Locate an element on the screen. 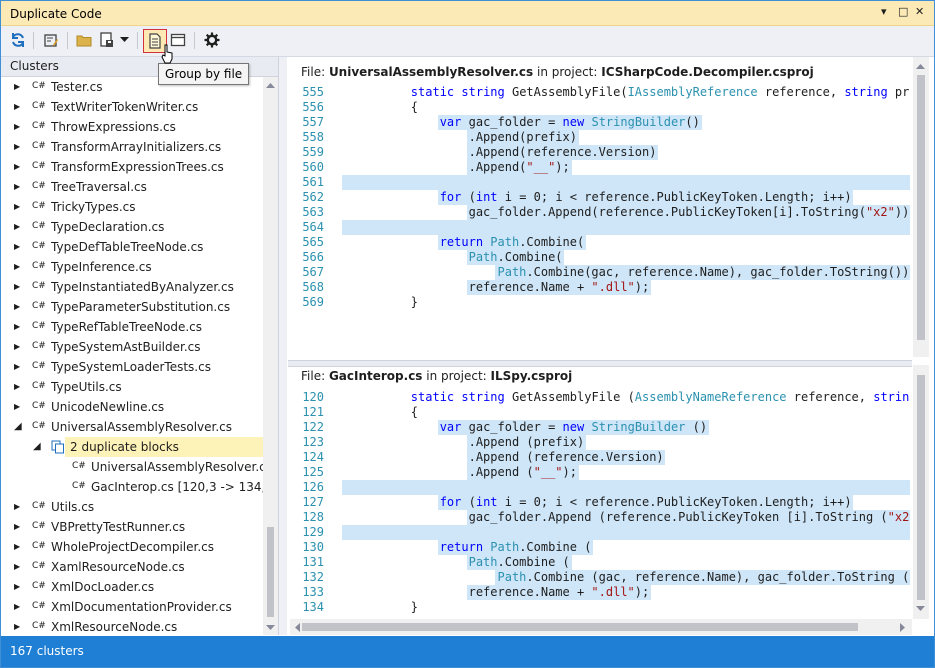  file2-mid: in project: is located at coordinates (456, 376).